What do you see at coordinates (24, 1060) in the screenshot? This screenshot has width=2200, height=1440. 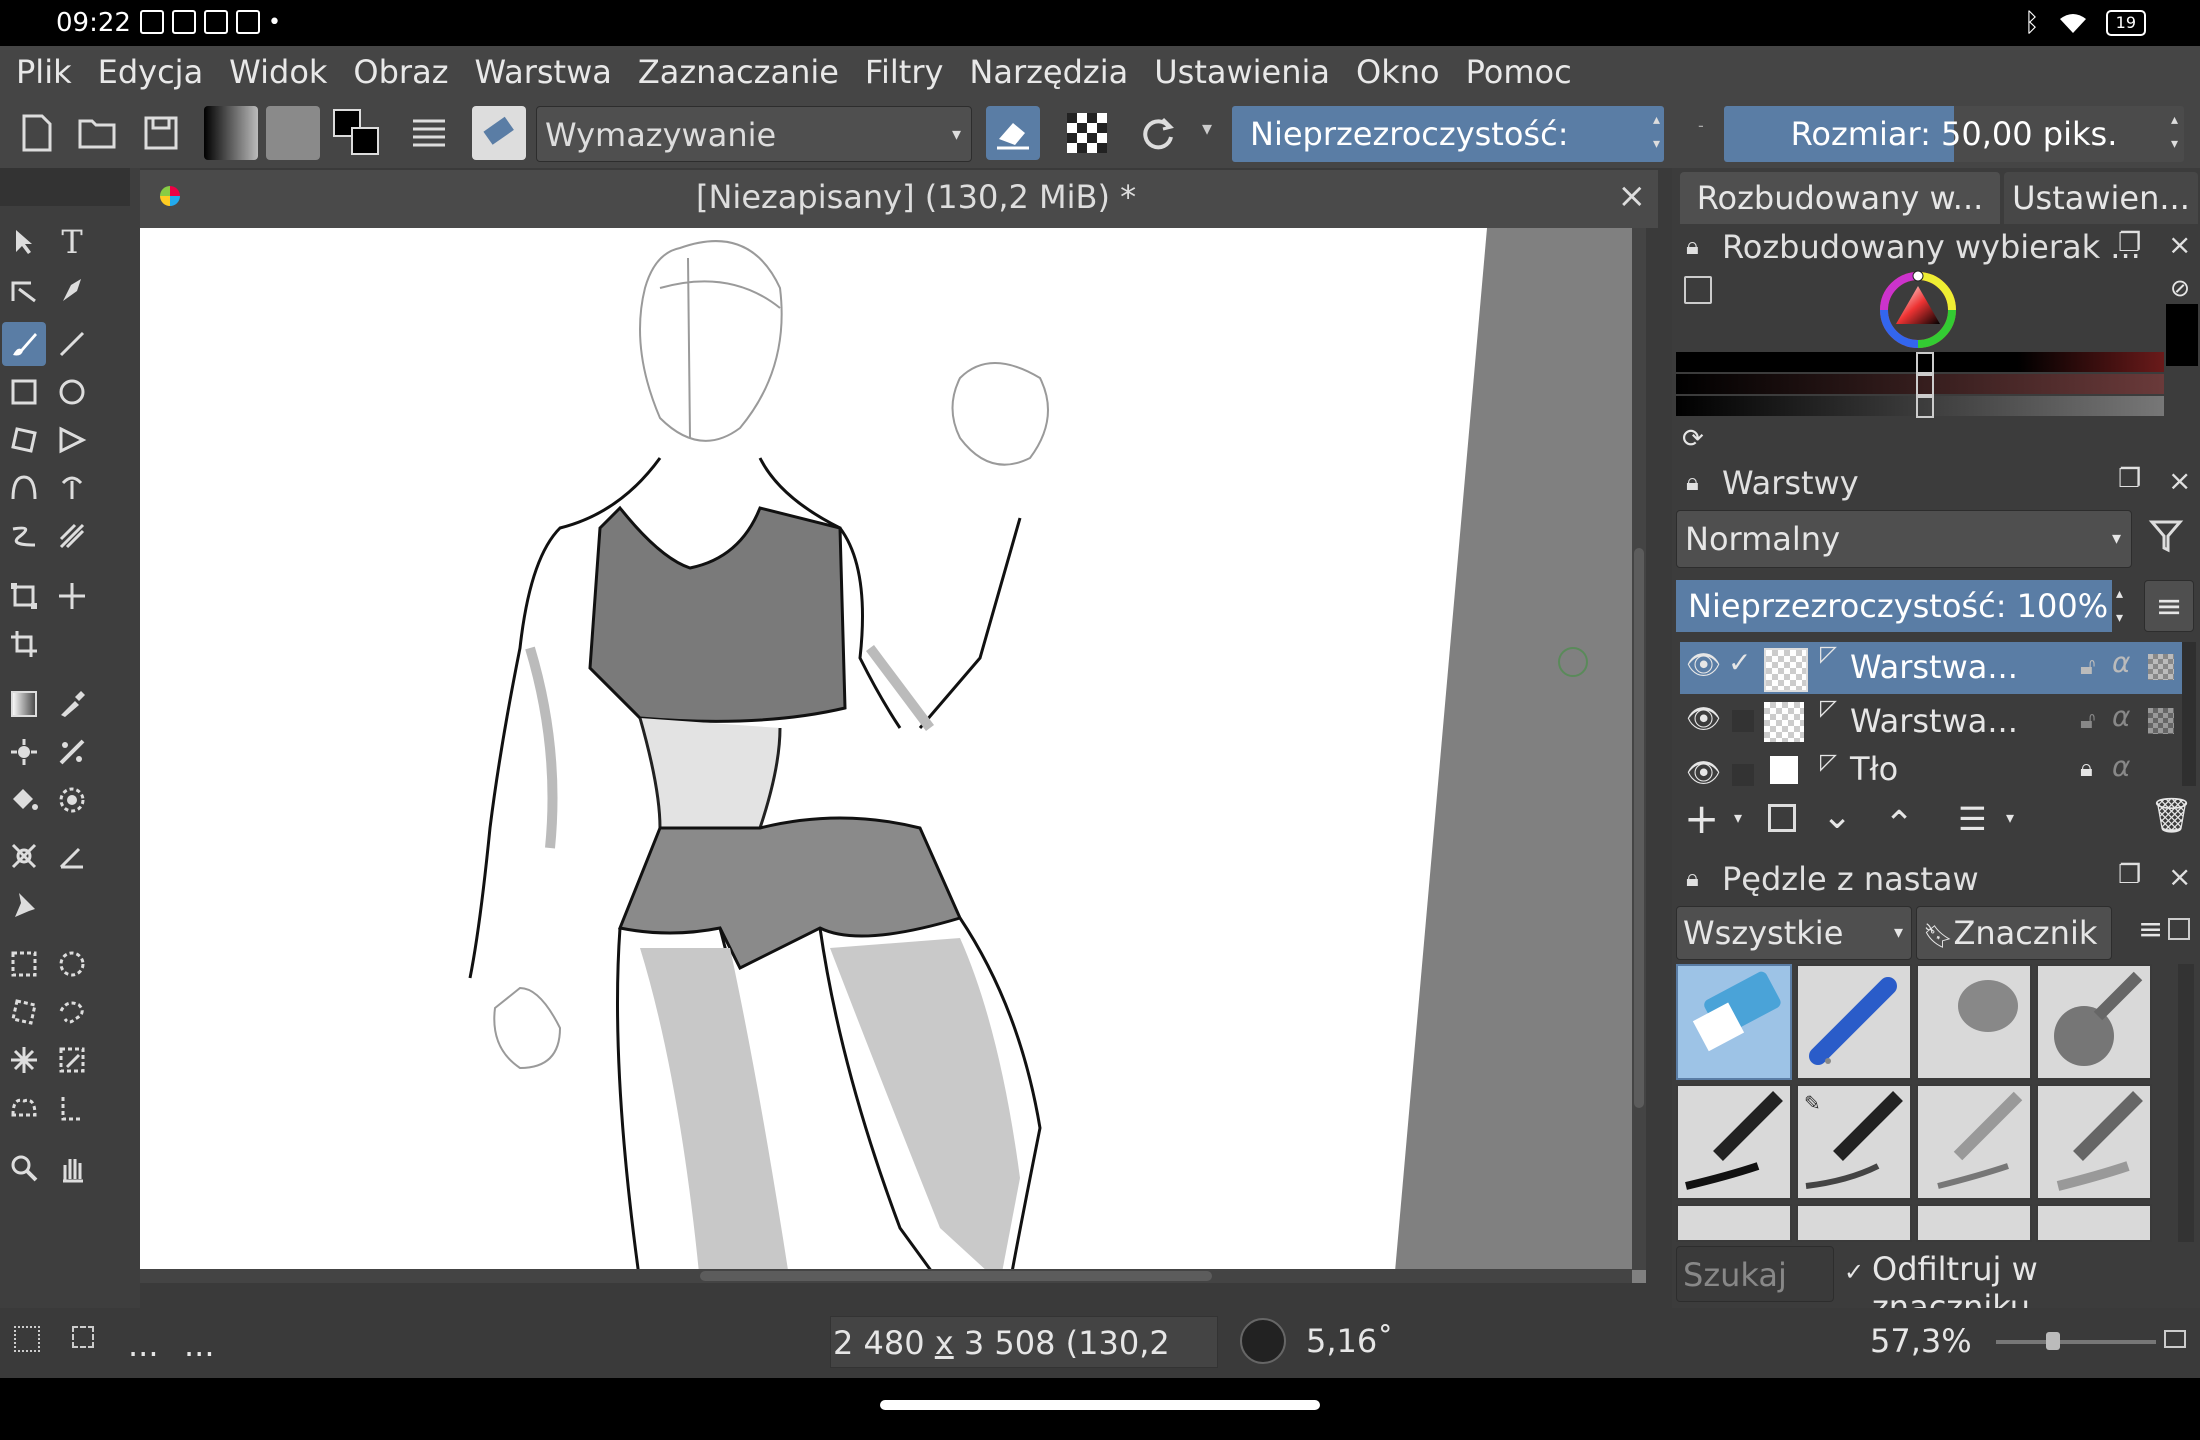 I see `contiguous-selection-icon` at bounding box center [24, 1060].